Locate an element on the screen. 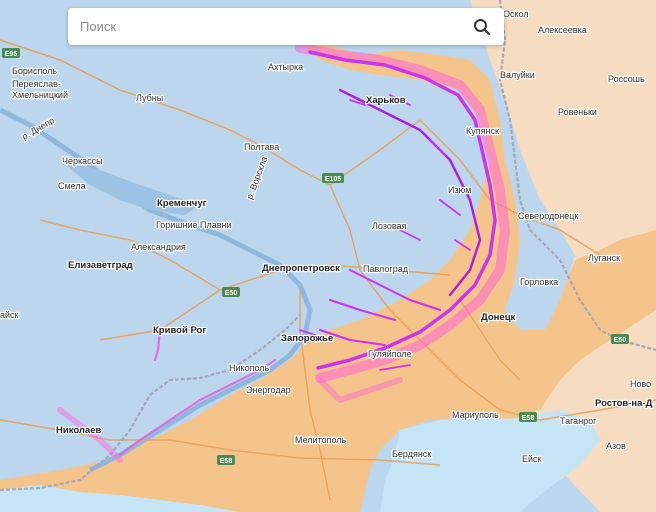 This screenshot has width=656, height=512. city-label-gulyaypole: Гуляйполе is located at coordinates (390, 354).